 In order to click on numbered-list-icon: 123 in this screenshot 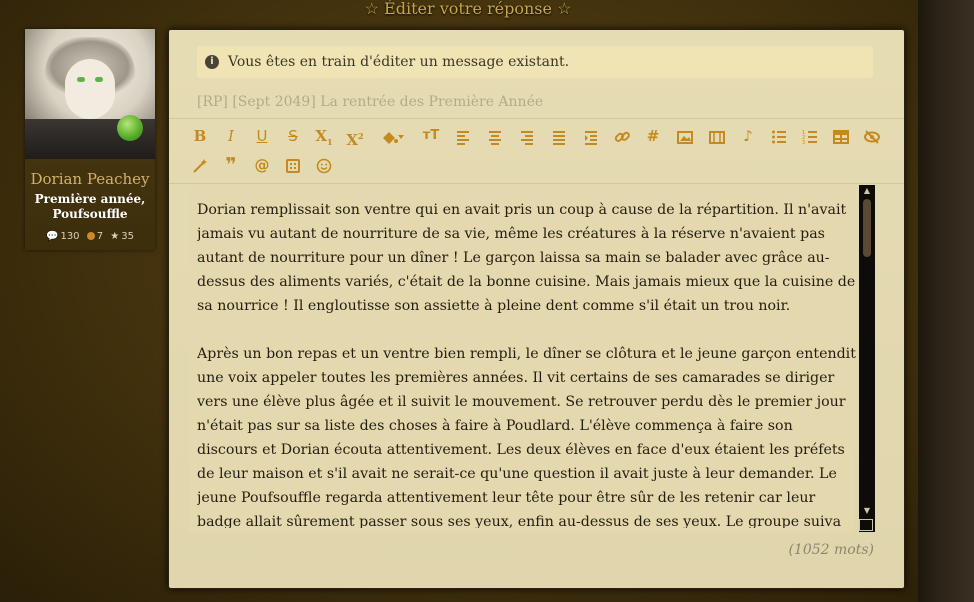, I will do `click(810, 136)`.